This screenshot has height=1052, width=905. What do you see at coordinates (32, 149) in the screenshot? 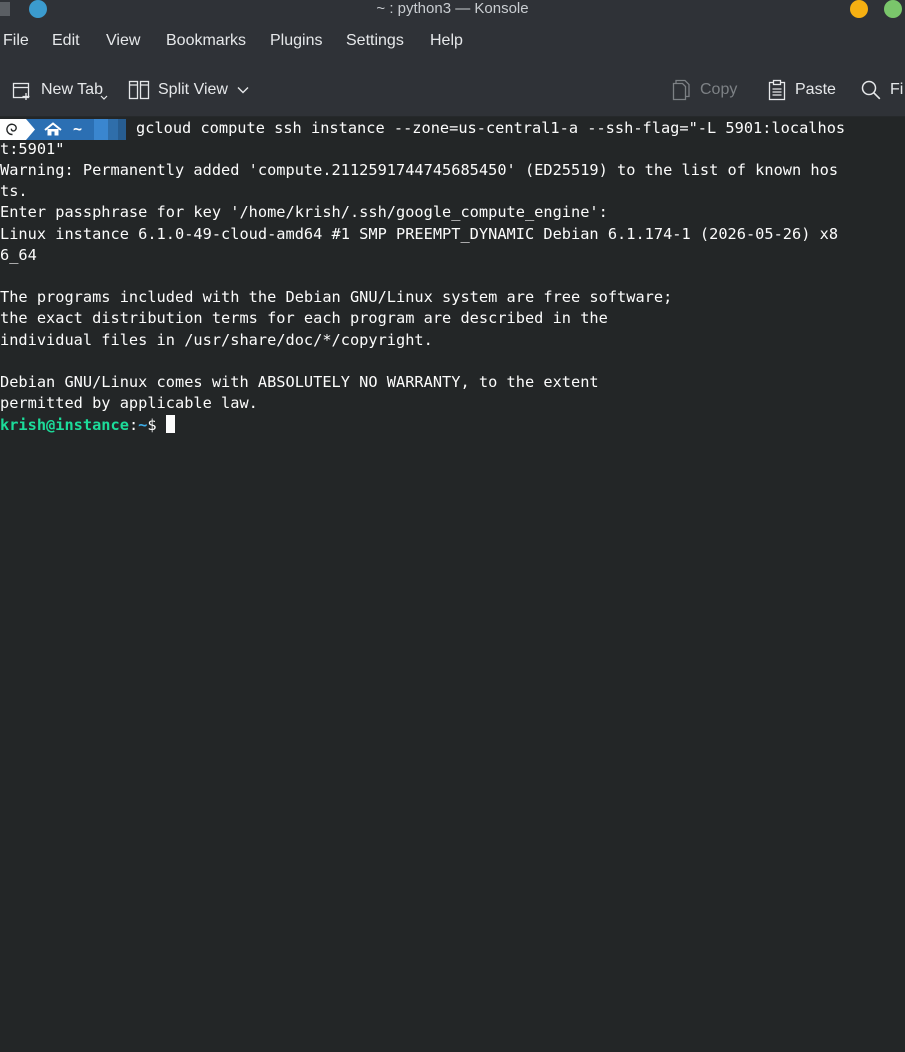
I see `terminal-line: t:5901"` at bounding box center [32, 149].